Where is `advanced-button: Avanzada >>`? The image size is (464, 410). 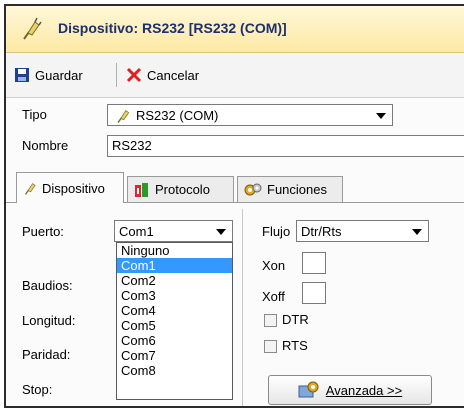 advanced-button: Avanzada >> is located at coordinates (350, 390).